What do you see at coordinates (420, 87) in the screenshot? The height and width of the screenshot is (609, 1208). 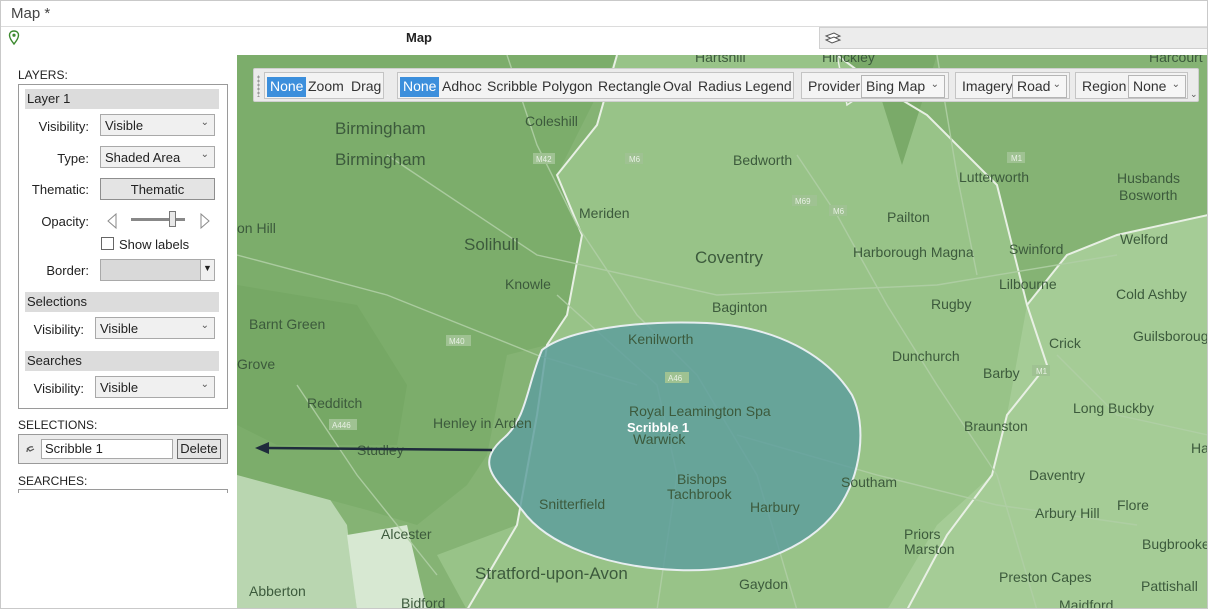 I see `draw-none-button: None` at bounding box center [420, 87].